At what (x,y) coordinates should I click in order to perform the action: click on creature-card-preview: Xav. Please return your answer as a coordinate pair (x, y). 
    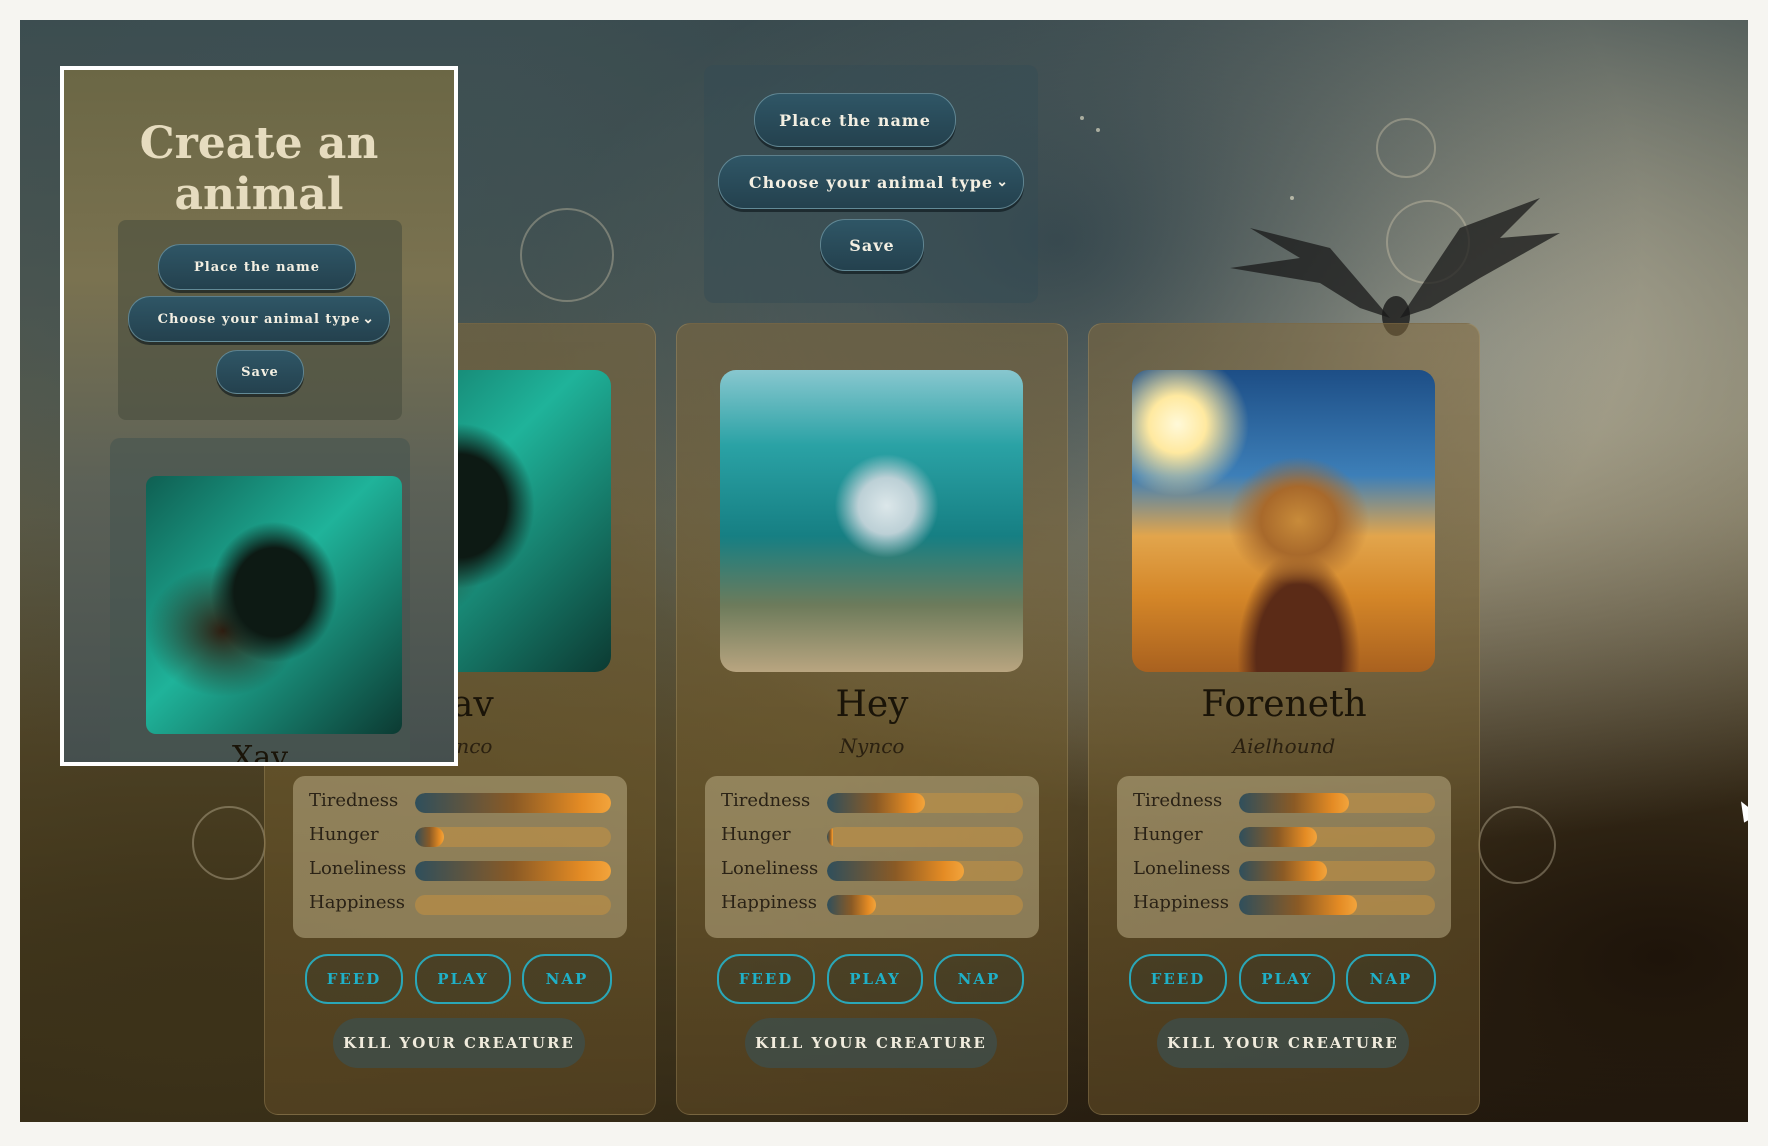
    Looking at the image, I should click on (260, 602).